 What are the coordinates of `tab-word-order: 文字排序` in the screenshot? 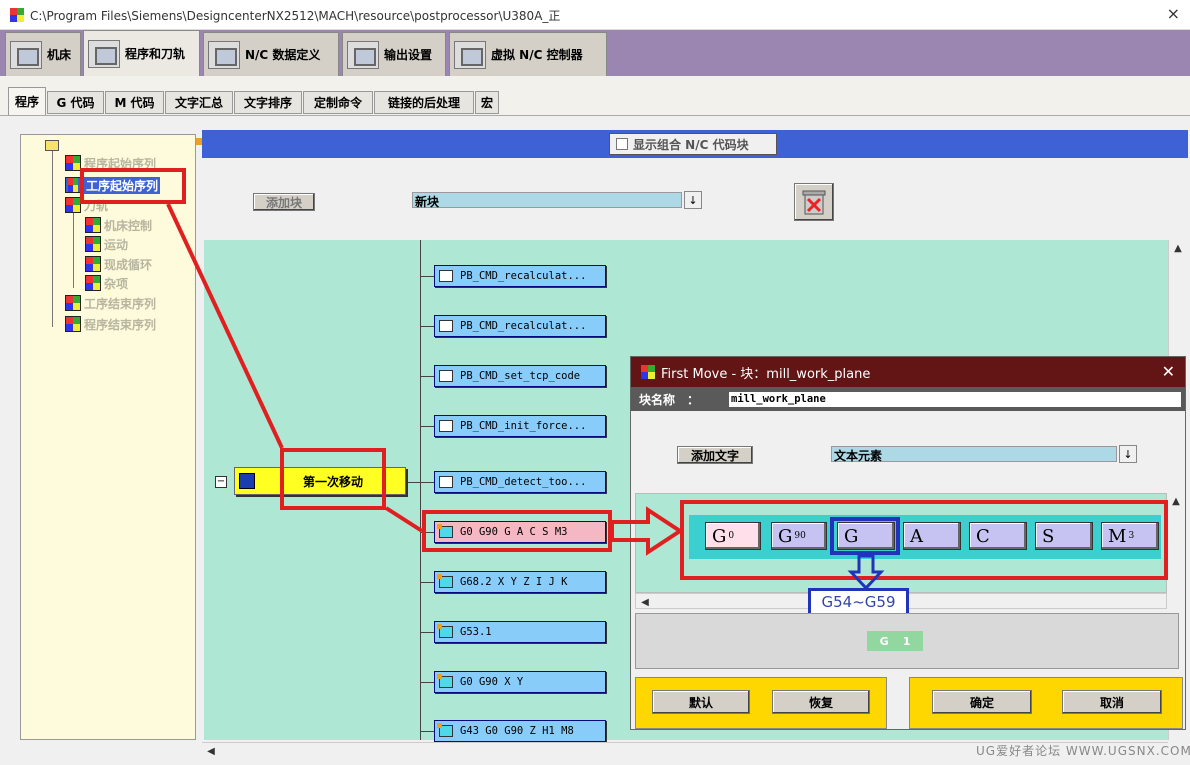 It's located at (268, 102).